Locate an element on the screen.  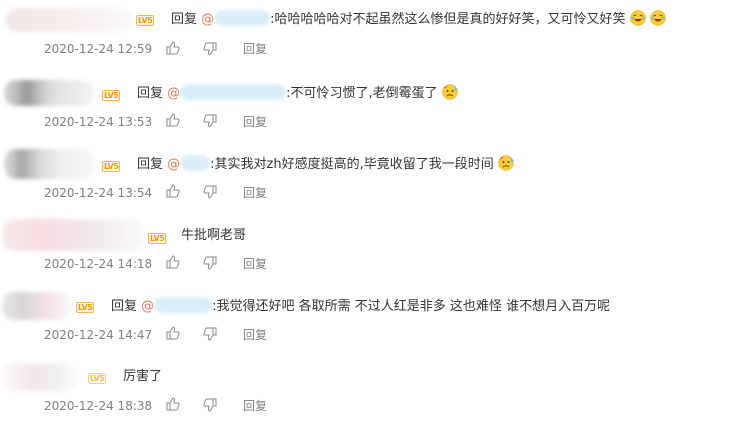
comment-text: 牛批啊老哥 is located at coordinates (214, 235).